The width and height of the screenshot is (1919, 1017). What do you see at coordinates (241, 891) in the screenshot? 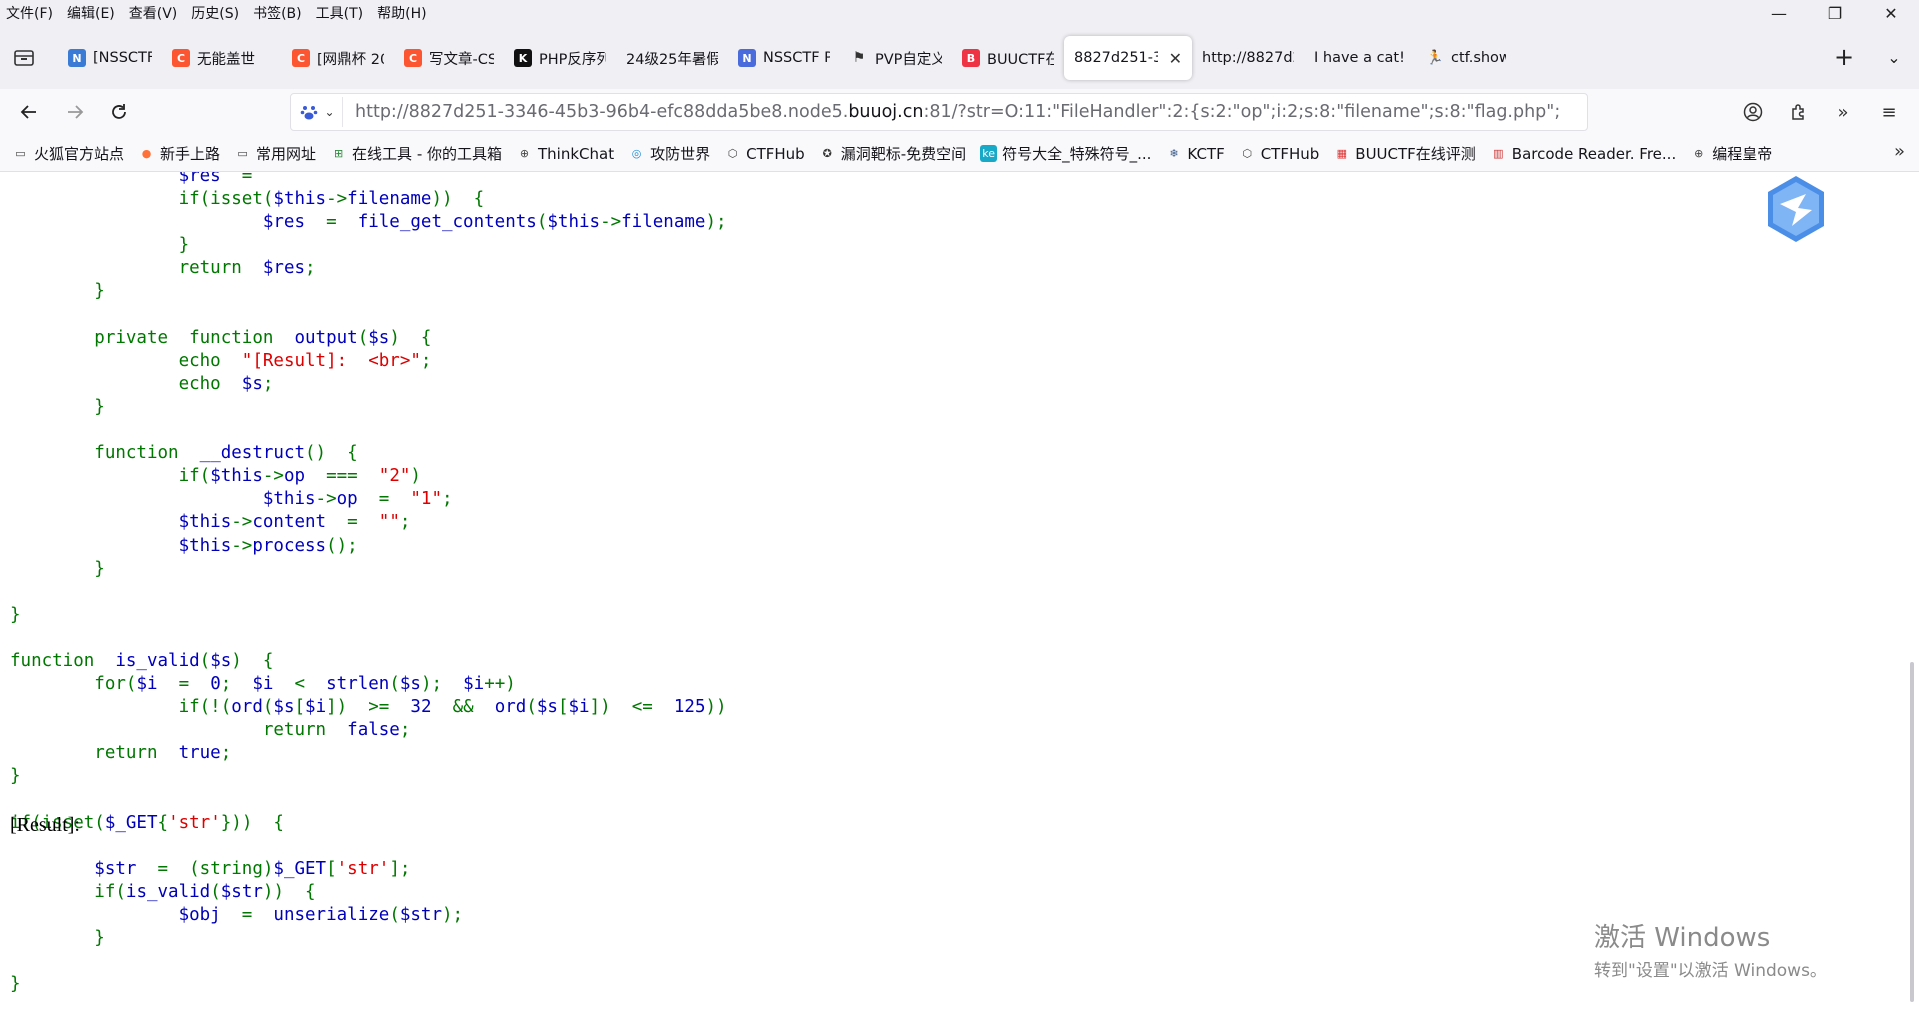
I see `code-token: $str` at bounding box center [241, 891].